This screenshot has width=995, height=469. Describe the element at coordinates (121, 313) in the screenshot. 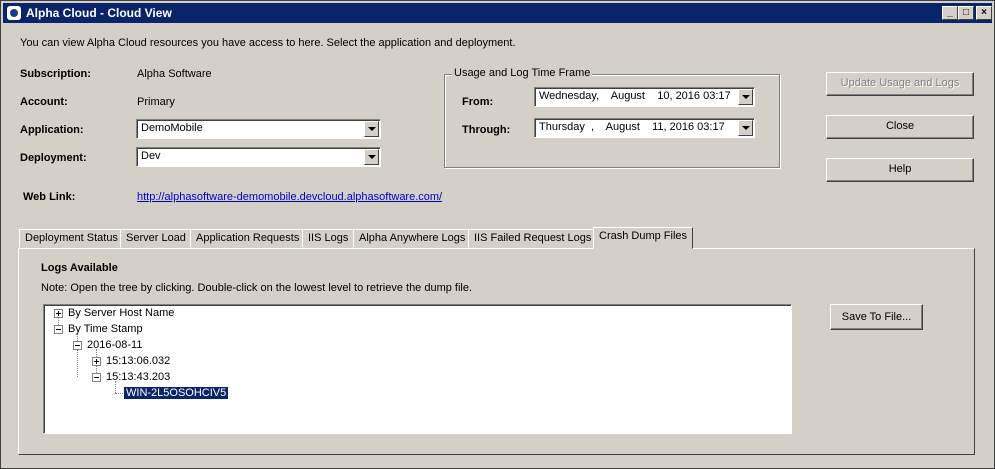

I see `tree-node-server-host: By Server Host Name` at that location.